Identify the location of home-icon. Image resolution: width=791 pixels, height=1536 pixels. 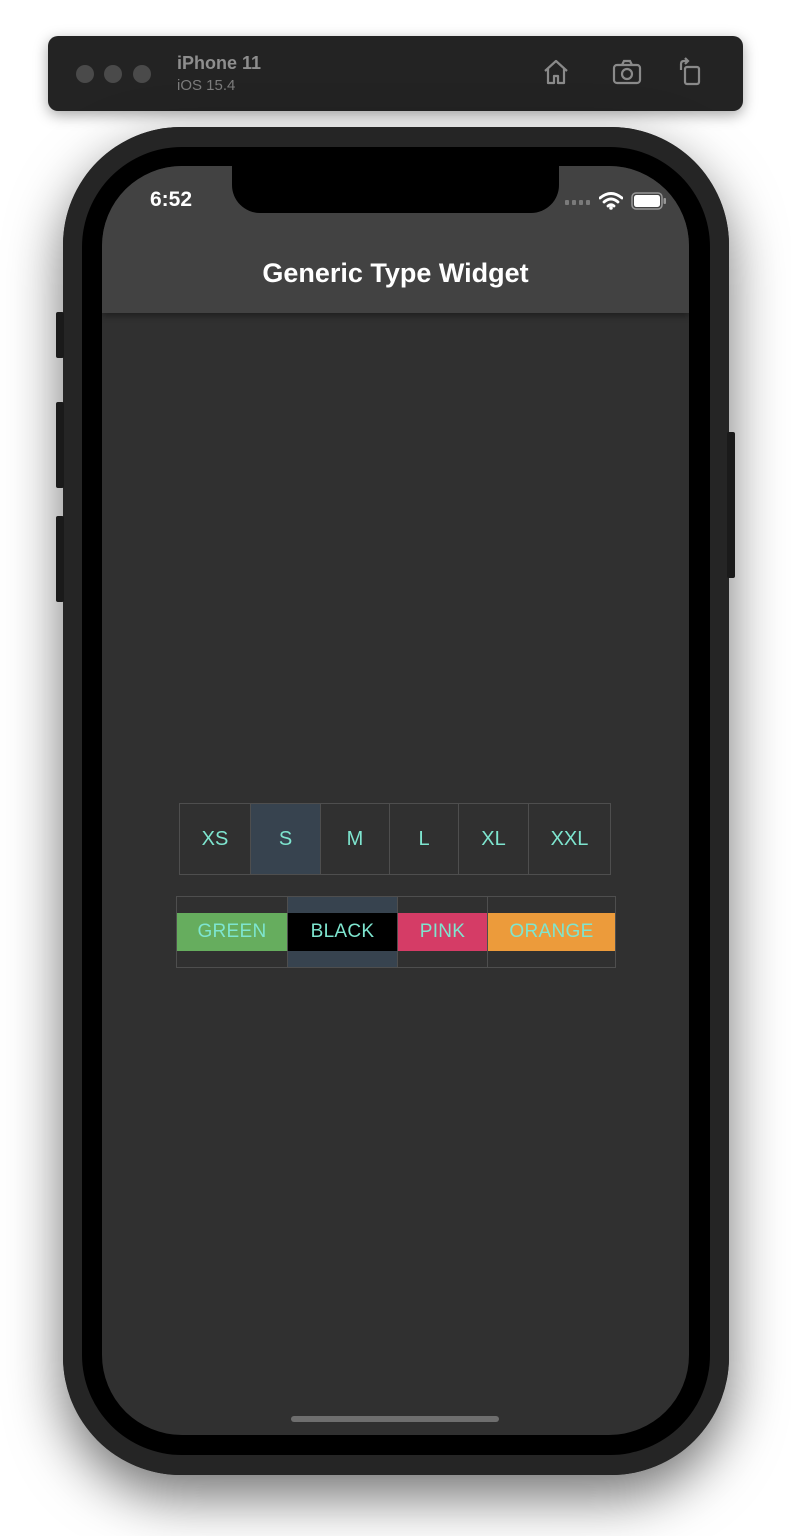
(556, 72).